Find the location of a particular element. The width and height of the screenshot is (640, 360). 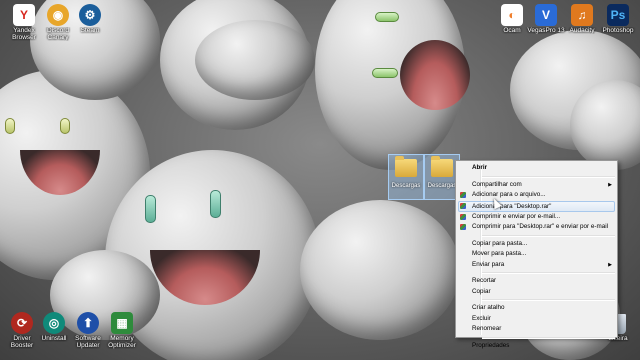

menu-item-label: Adicionar para "Desktop.rar" is located at coordinates (512, 206).